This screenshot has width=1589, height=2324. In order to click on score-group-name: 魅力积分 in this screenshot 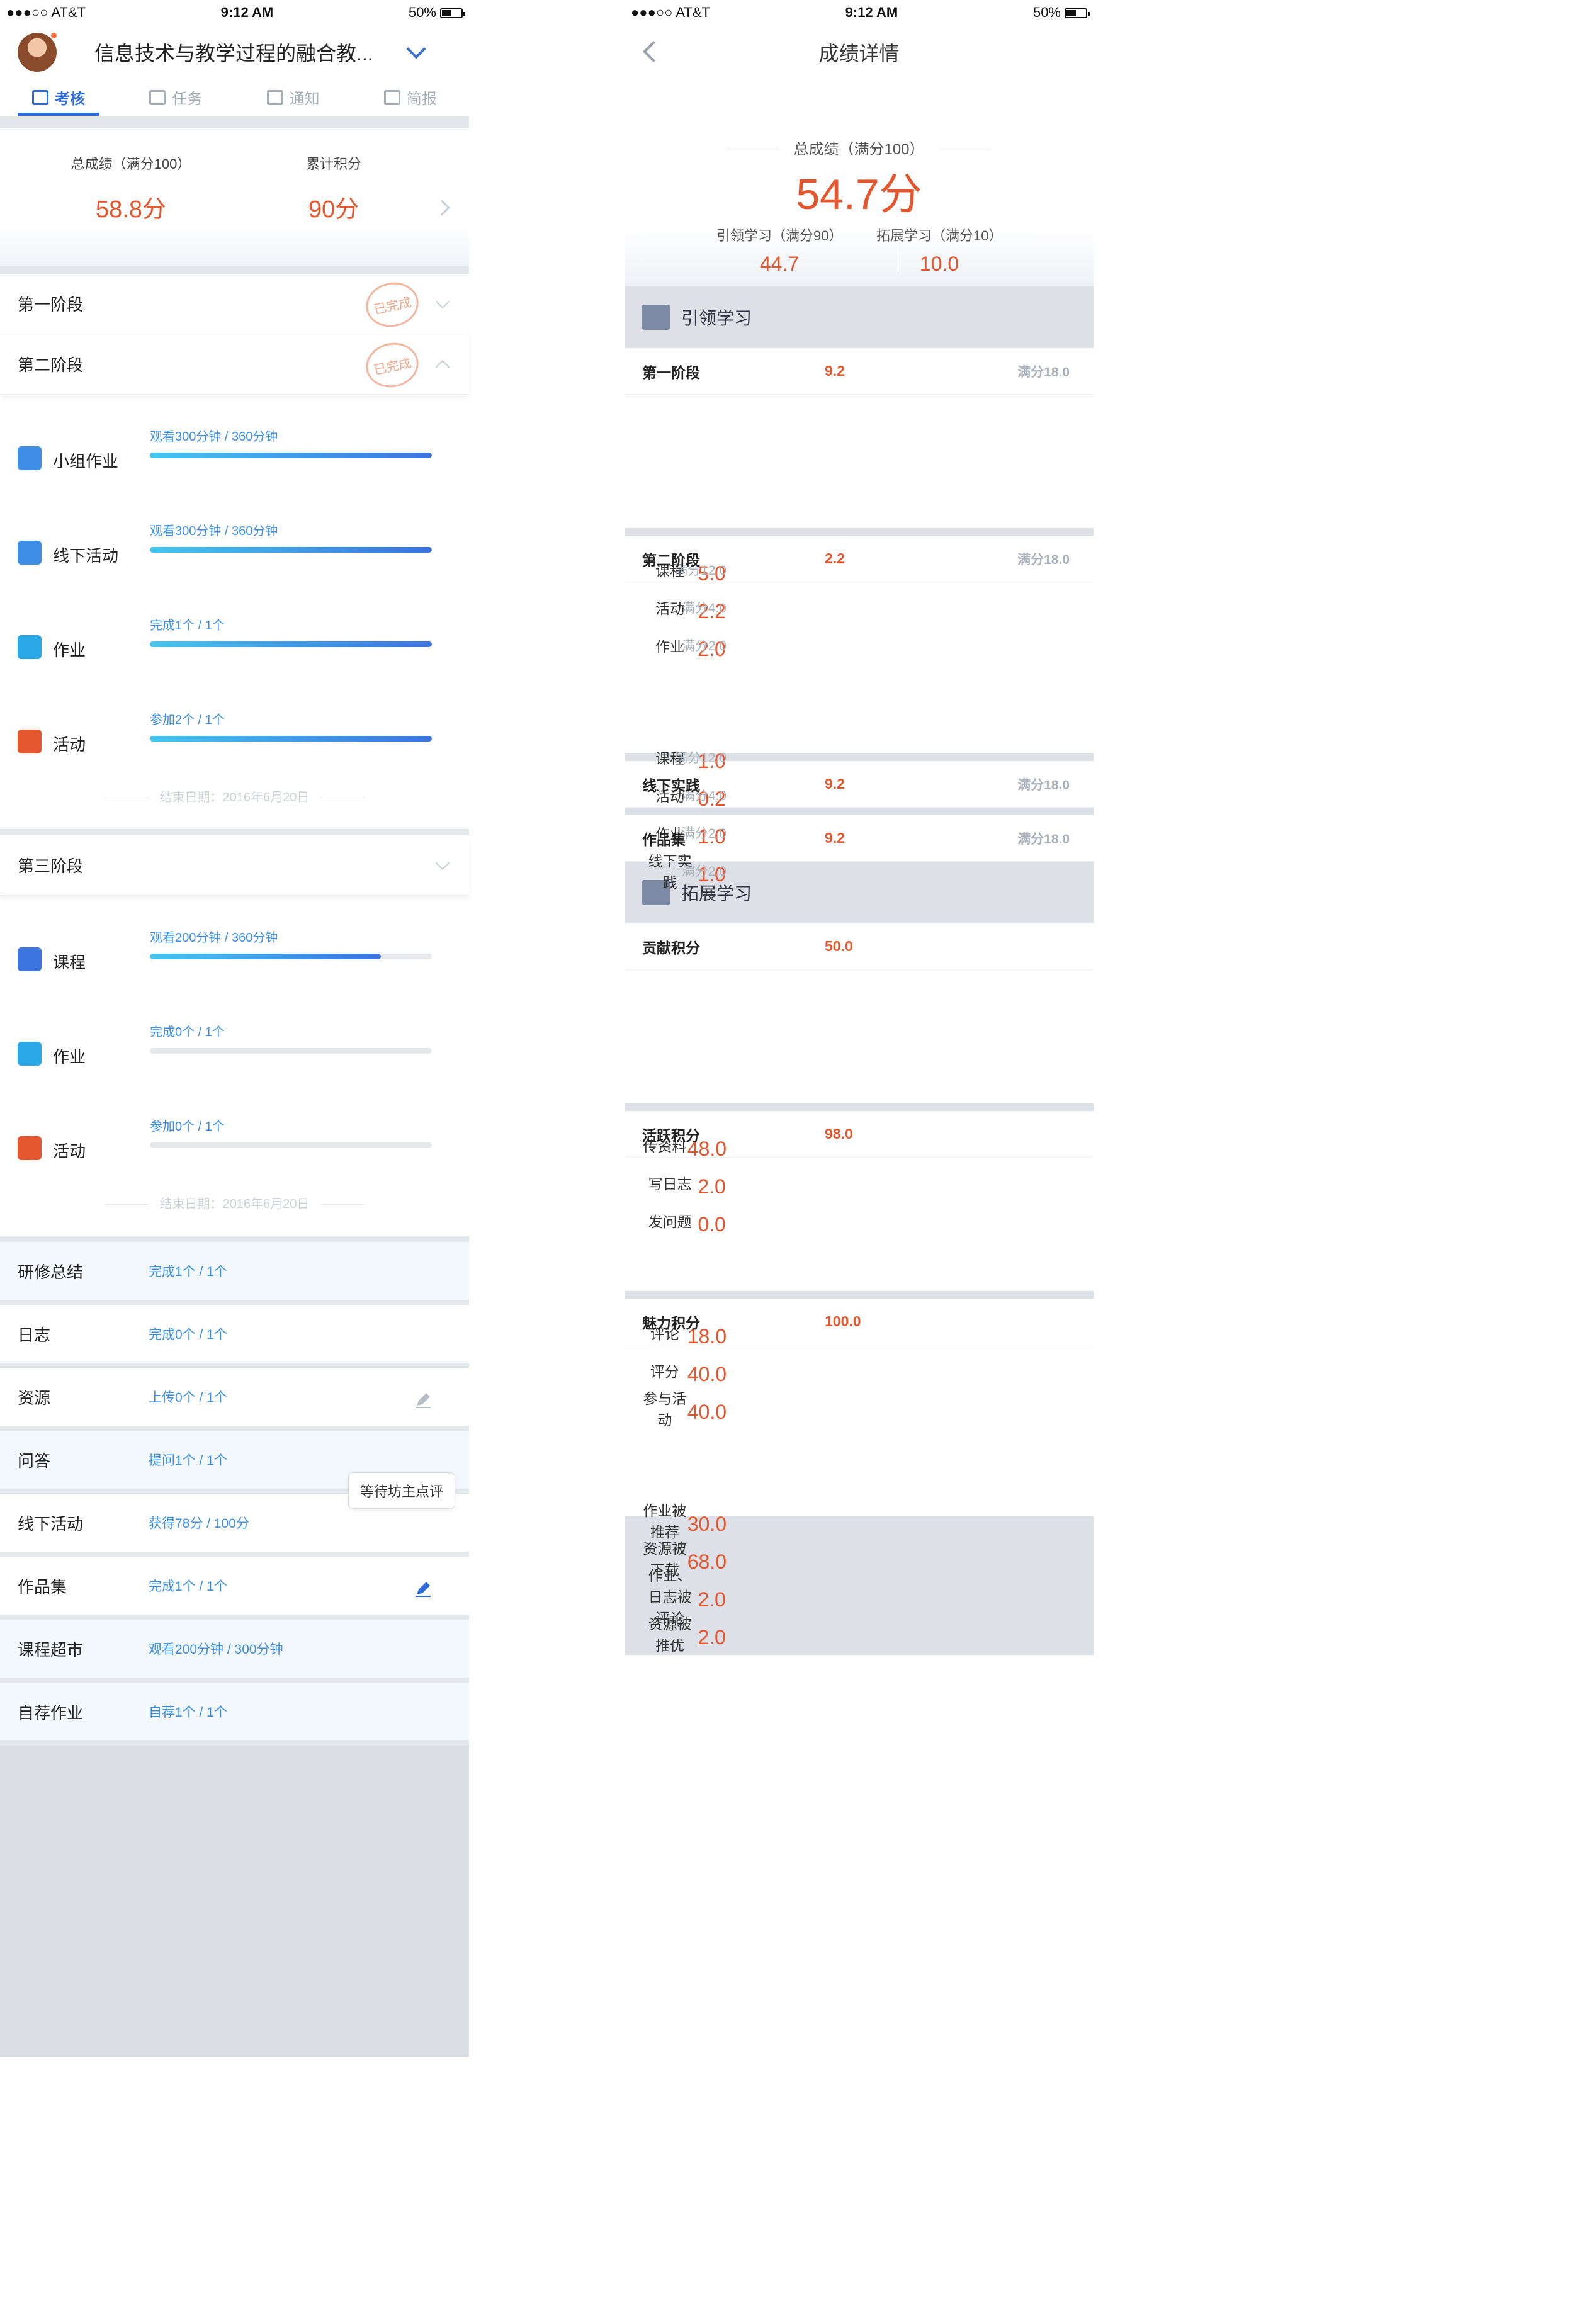, I will do `click(671, 1322)`.